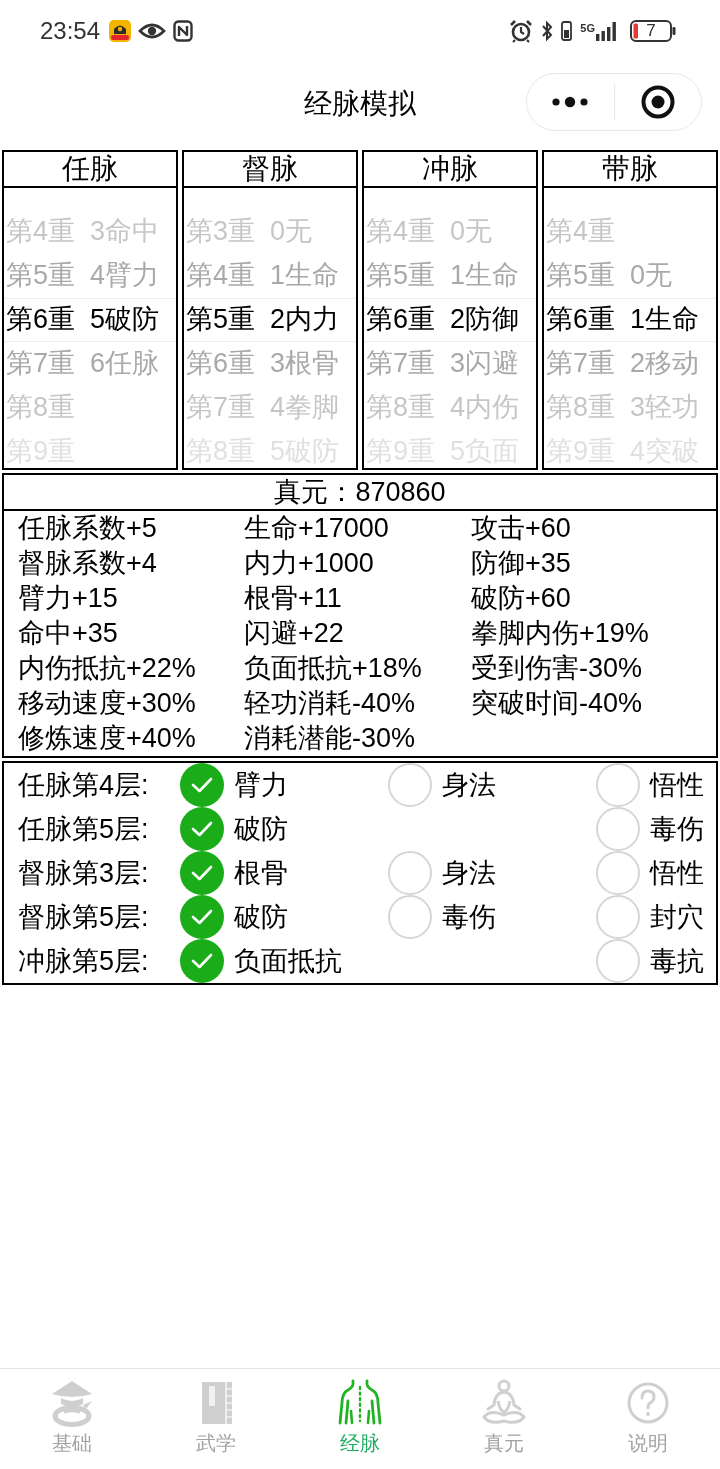  I want to click on attribute-option: 3根骨, so click(305, 363).